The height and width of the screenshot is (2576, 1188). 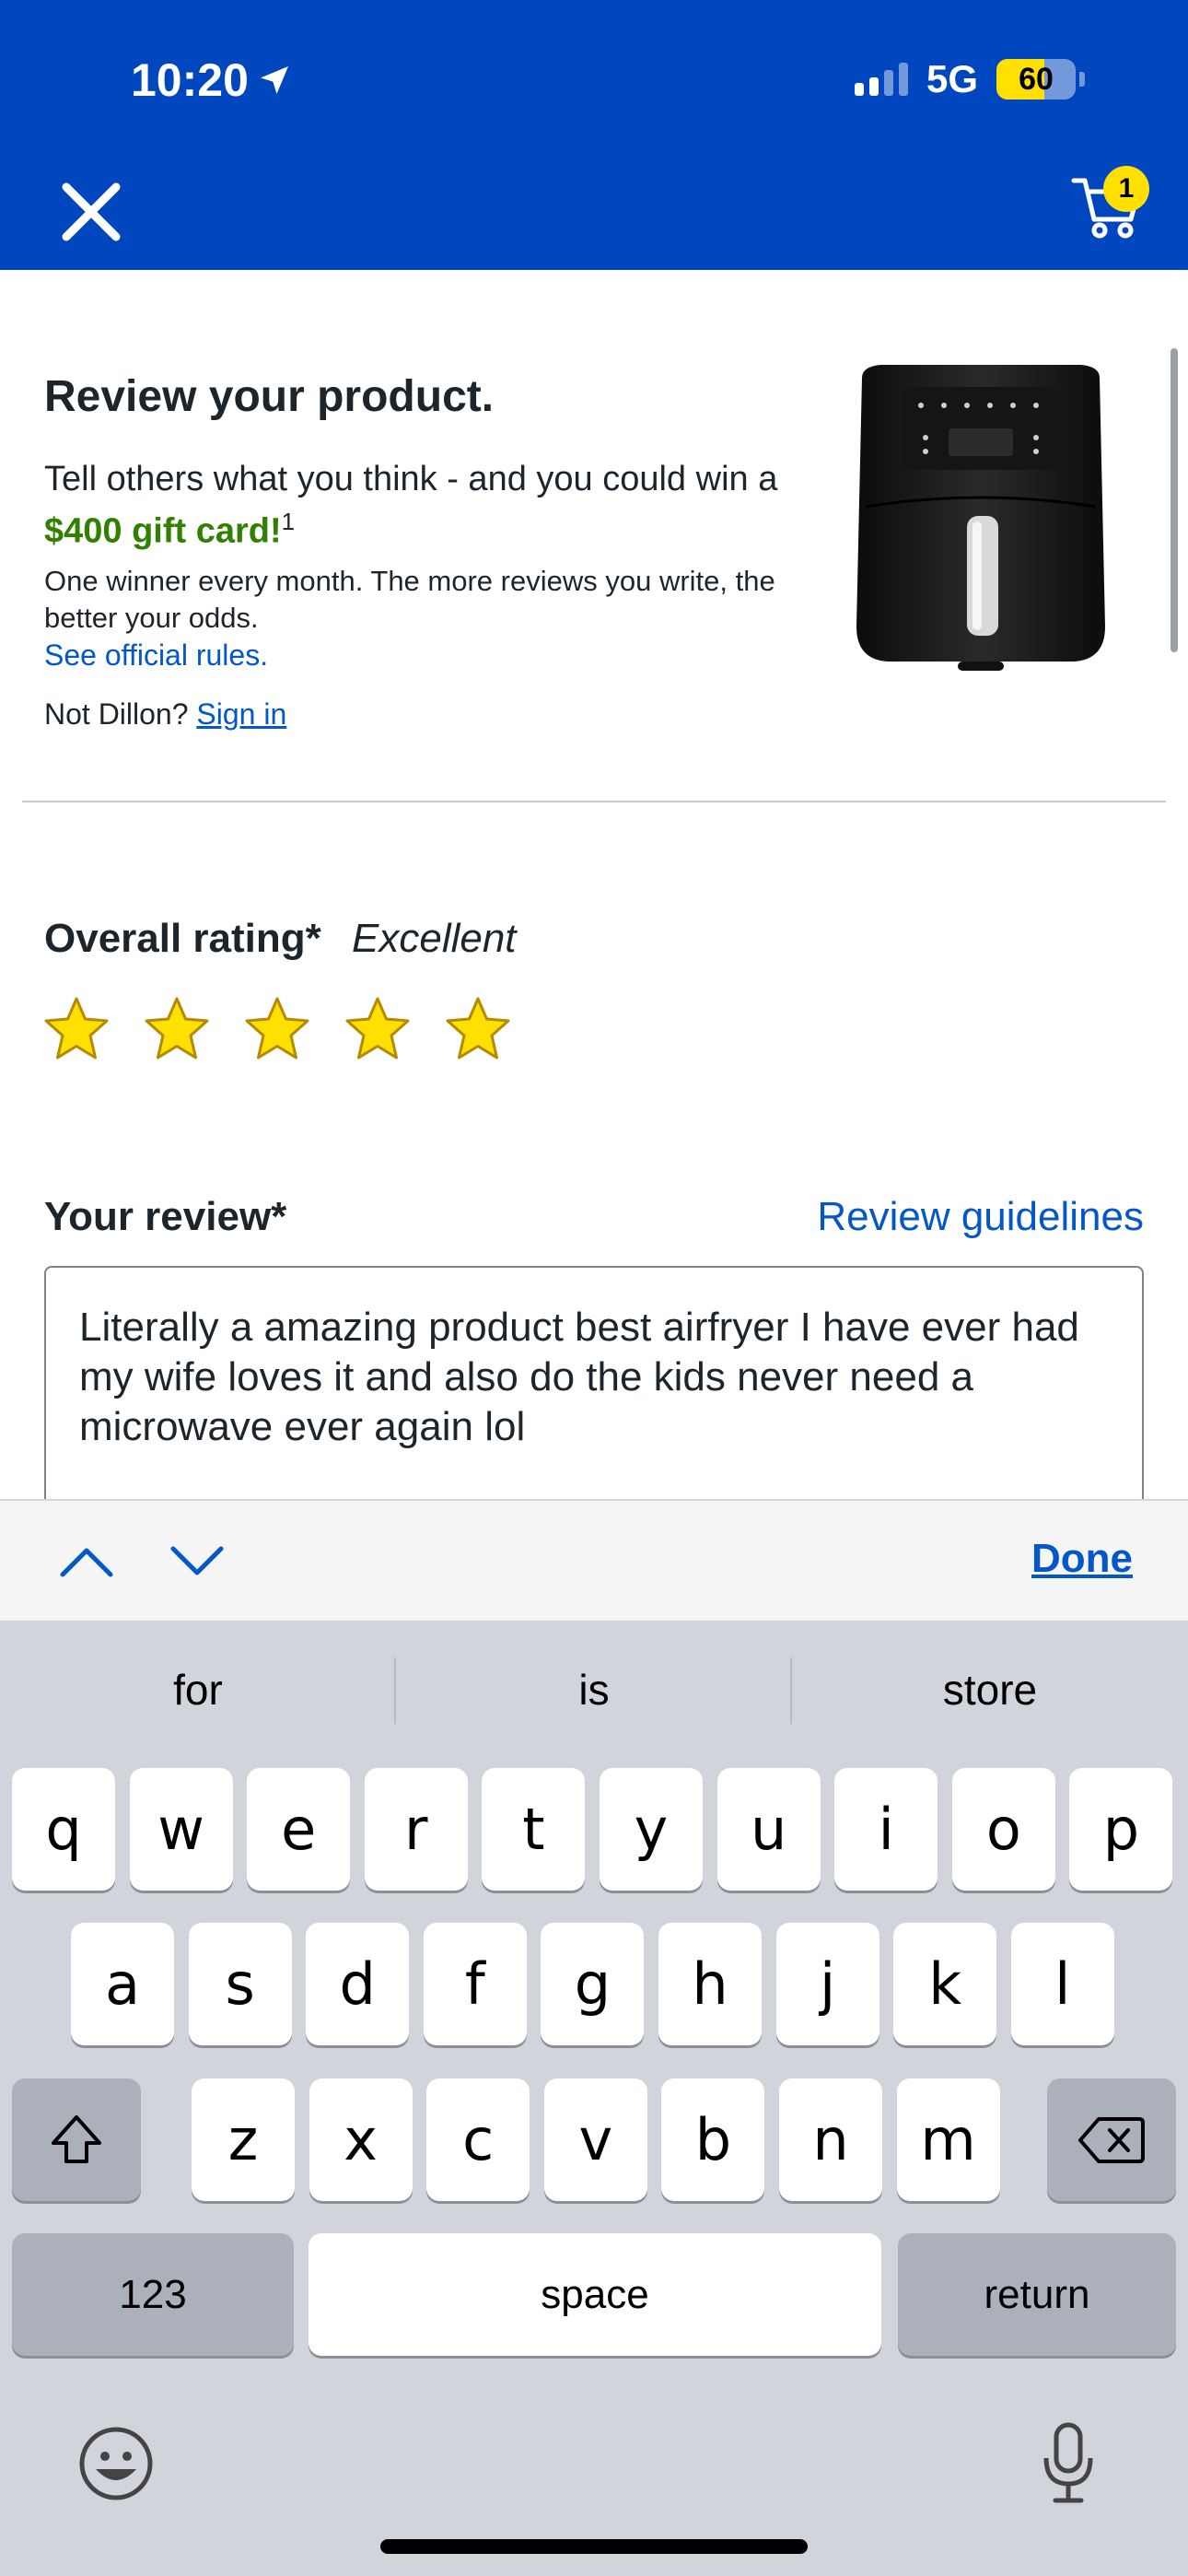 What do you see at coordinates (534, 1829) in the screenshot?
I see `key-t: t` at bounding box center [534, 1829].